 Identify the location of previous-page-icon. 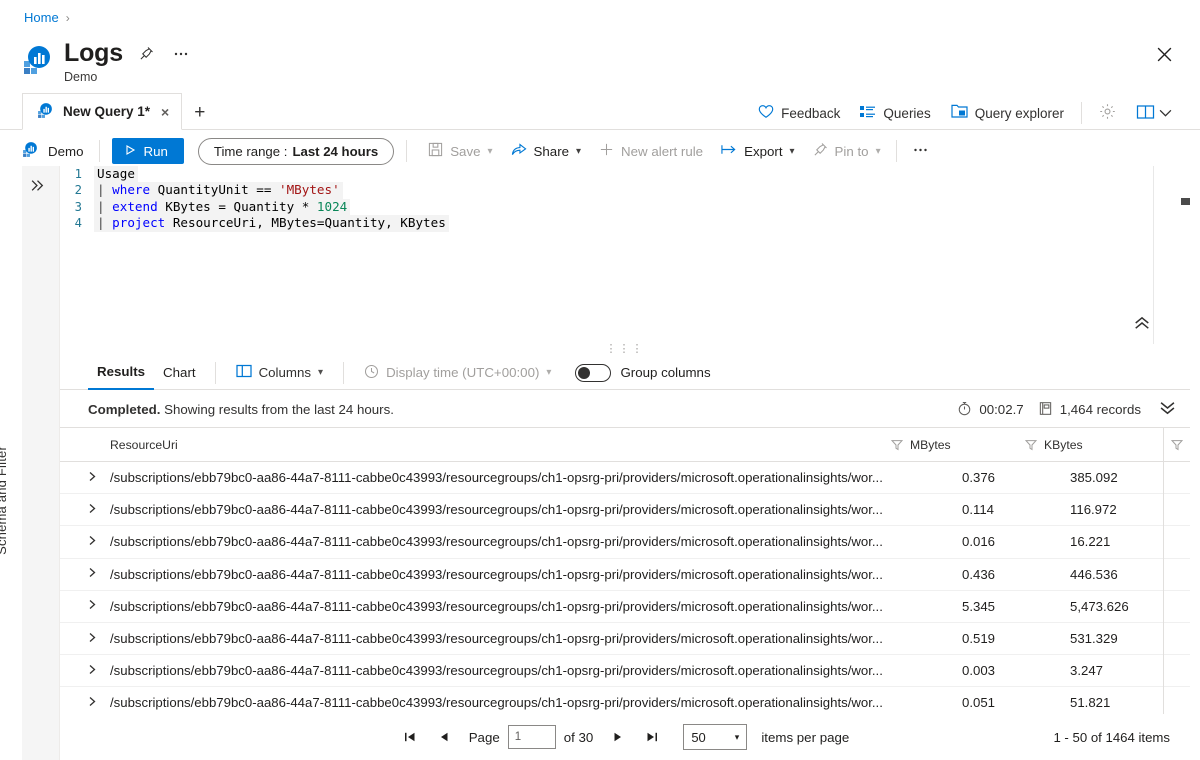
(444, 737).